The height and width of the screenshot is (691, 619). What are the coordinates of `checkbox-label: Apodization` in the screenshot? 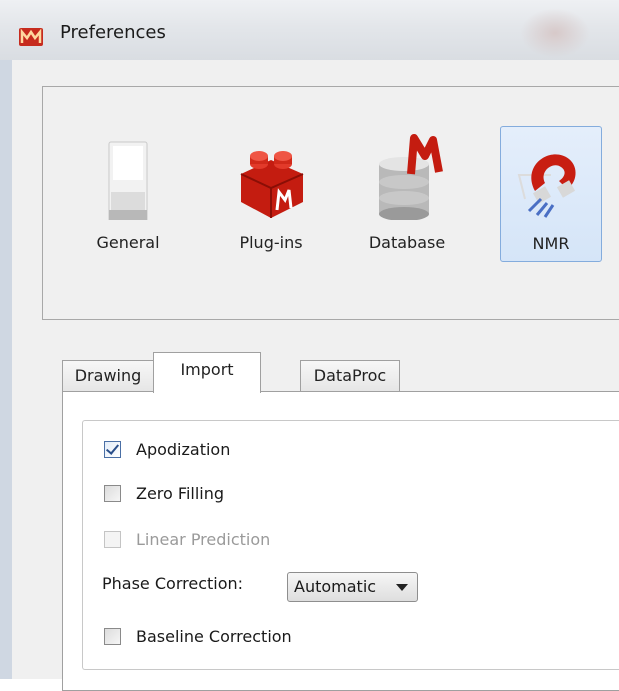 It's located at (183, 449).